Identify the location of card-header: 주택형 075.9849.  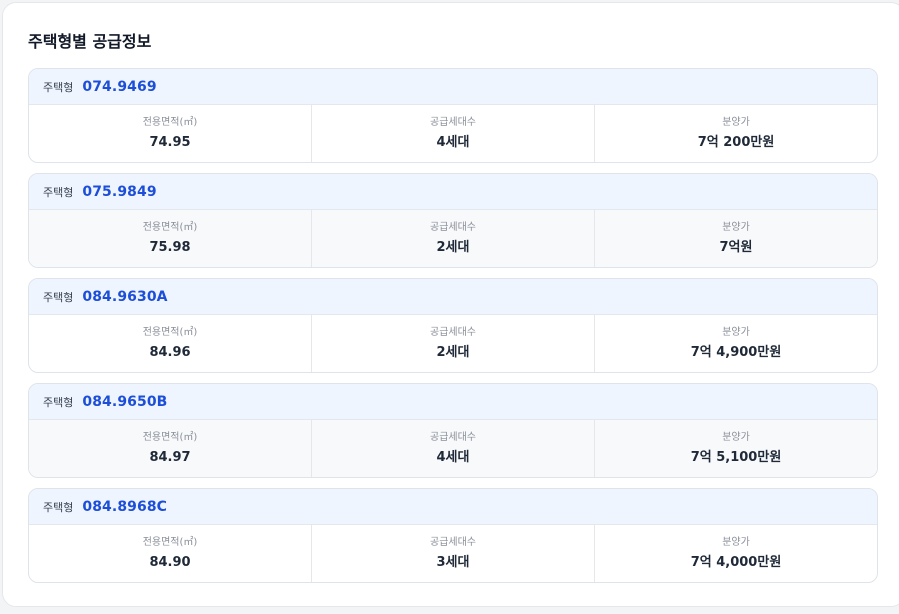
(453, 192).